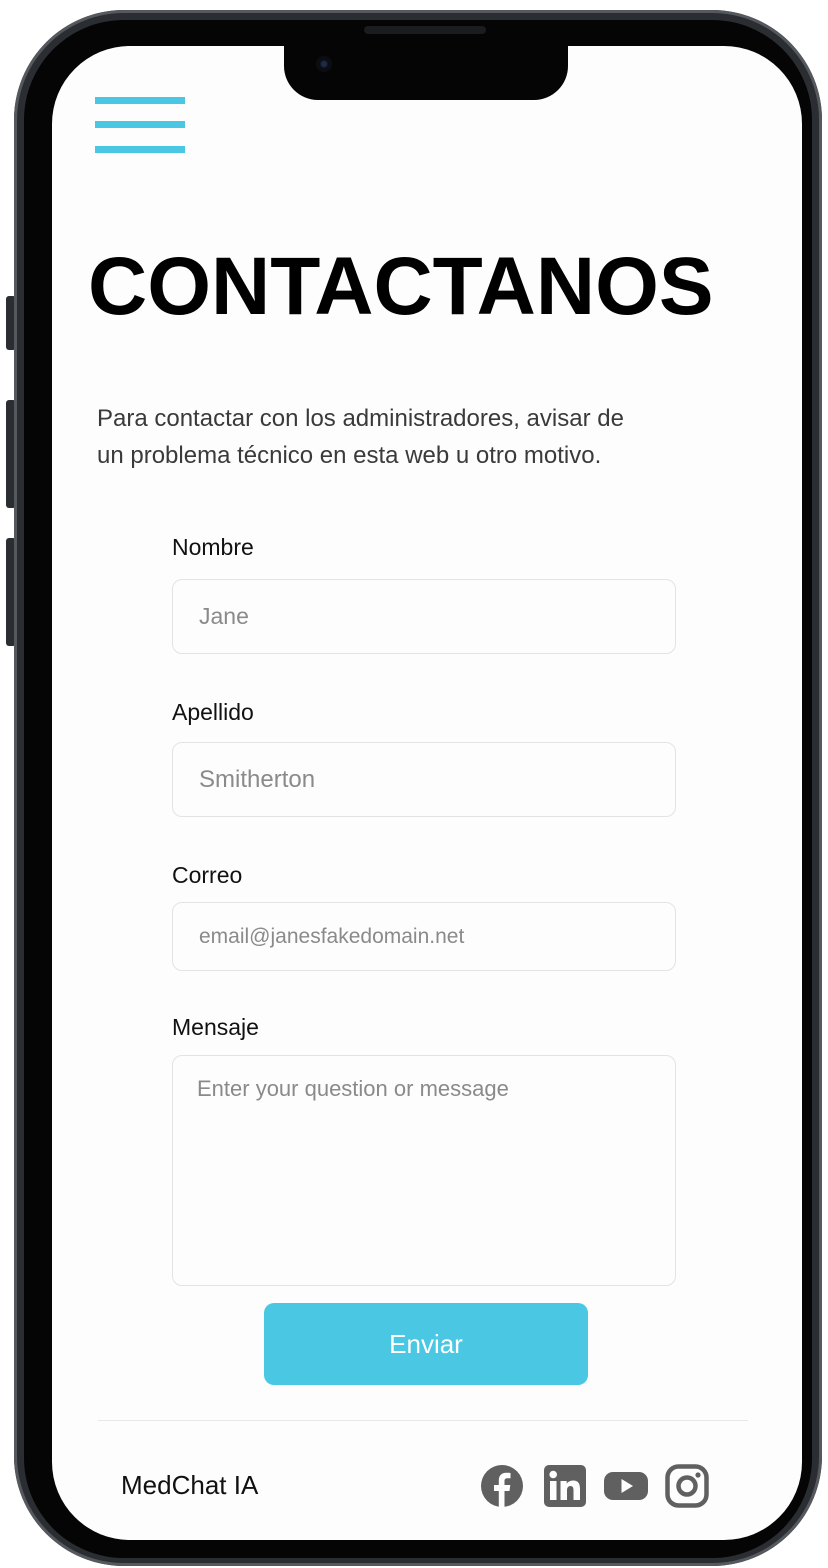 The width and height of the screenshot is (828, 1568). What do you see at coordinates (424, 1170) in the screenshot?
I see `message-textarea` at bounding box center [424, 1170].